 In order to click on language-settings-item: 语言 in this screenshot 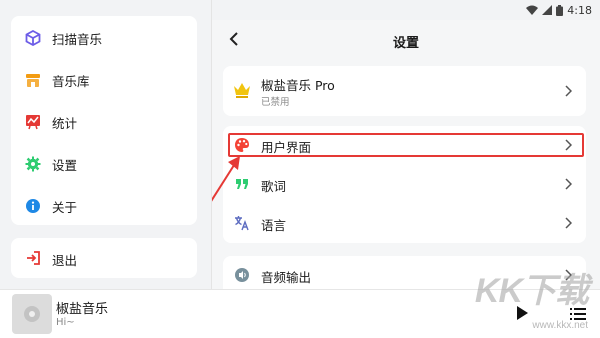, I will do `click(404, 223)`.